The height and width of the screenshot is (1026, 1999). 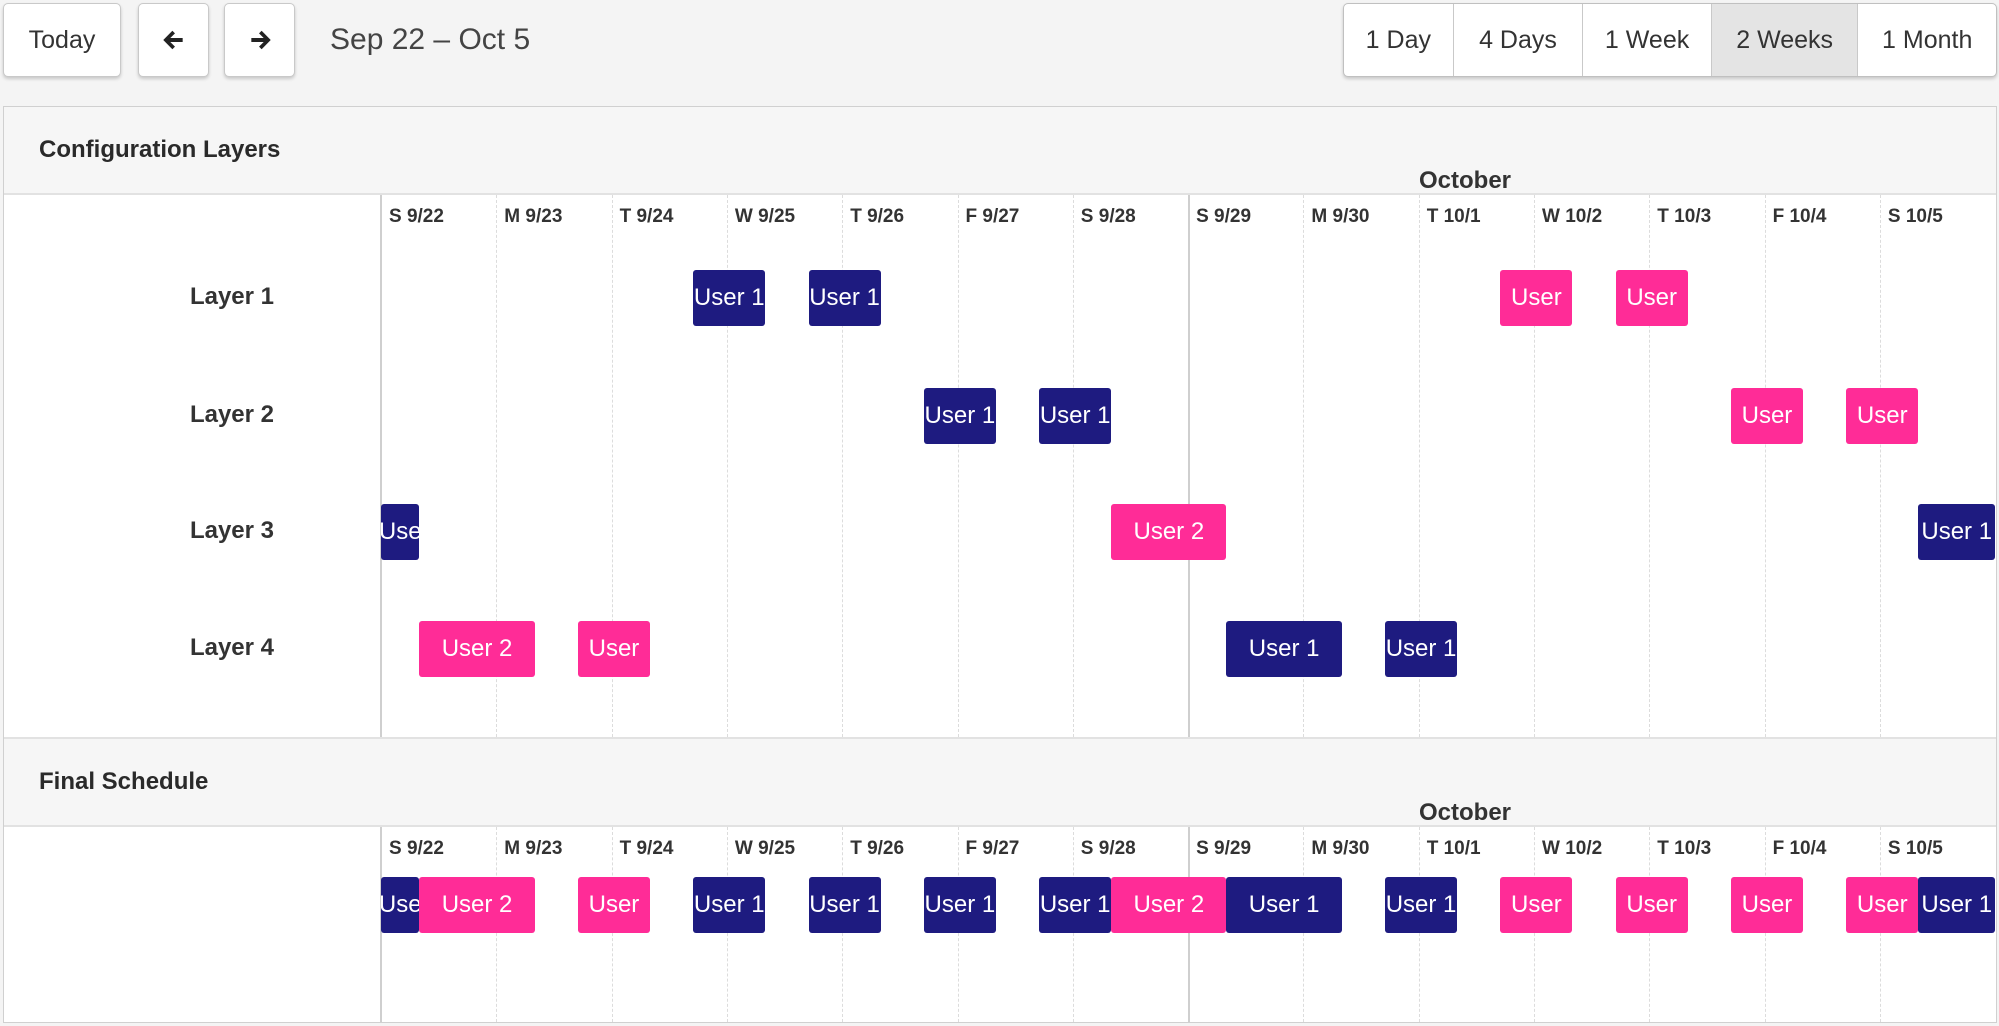 I want to click on next-button, so click(x=259, y=40).